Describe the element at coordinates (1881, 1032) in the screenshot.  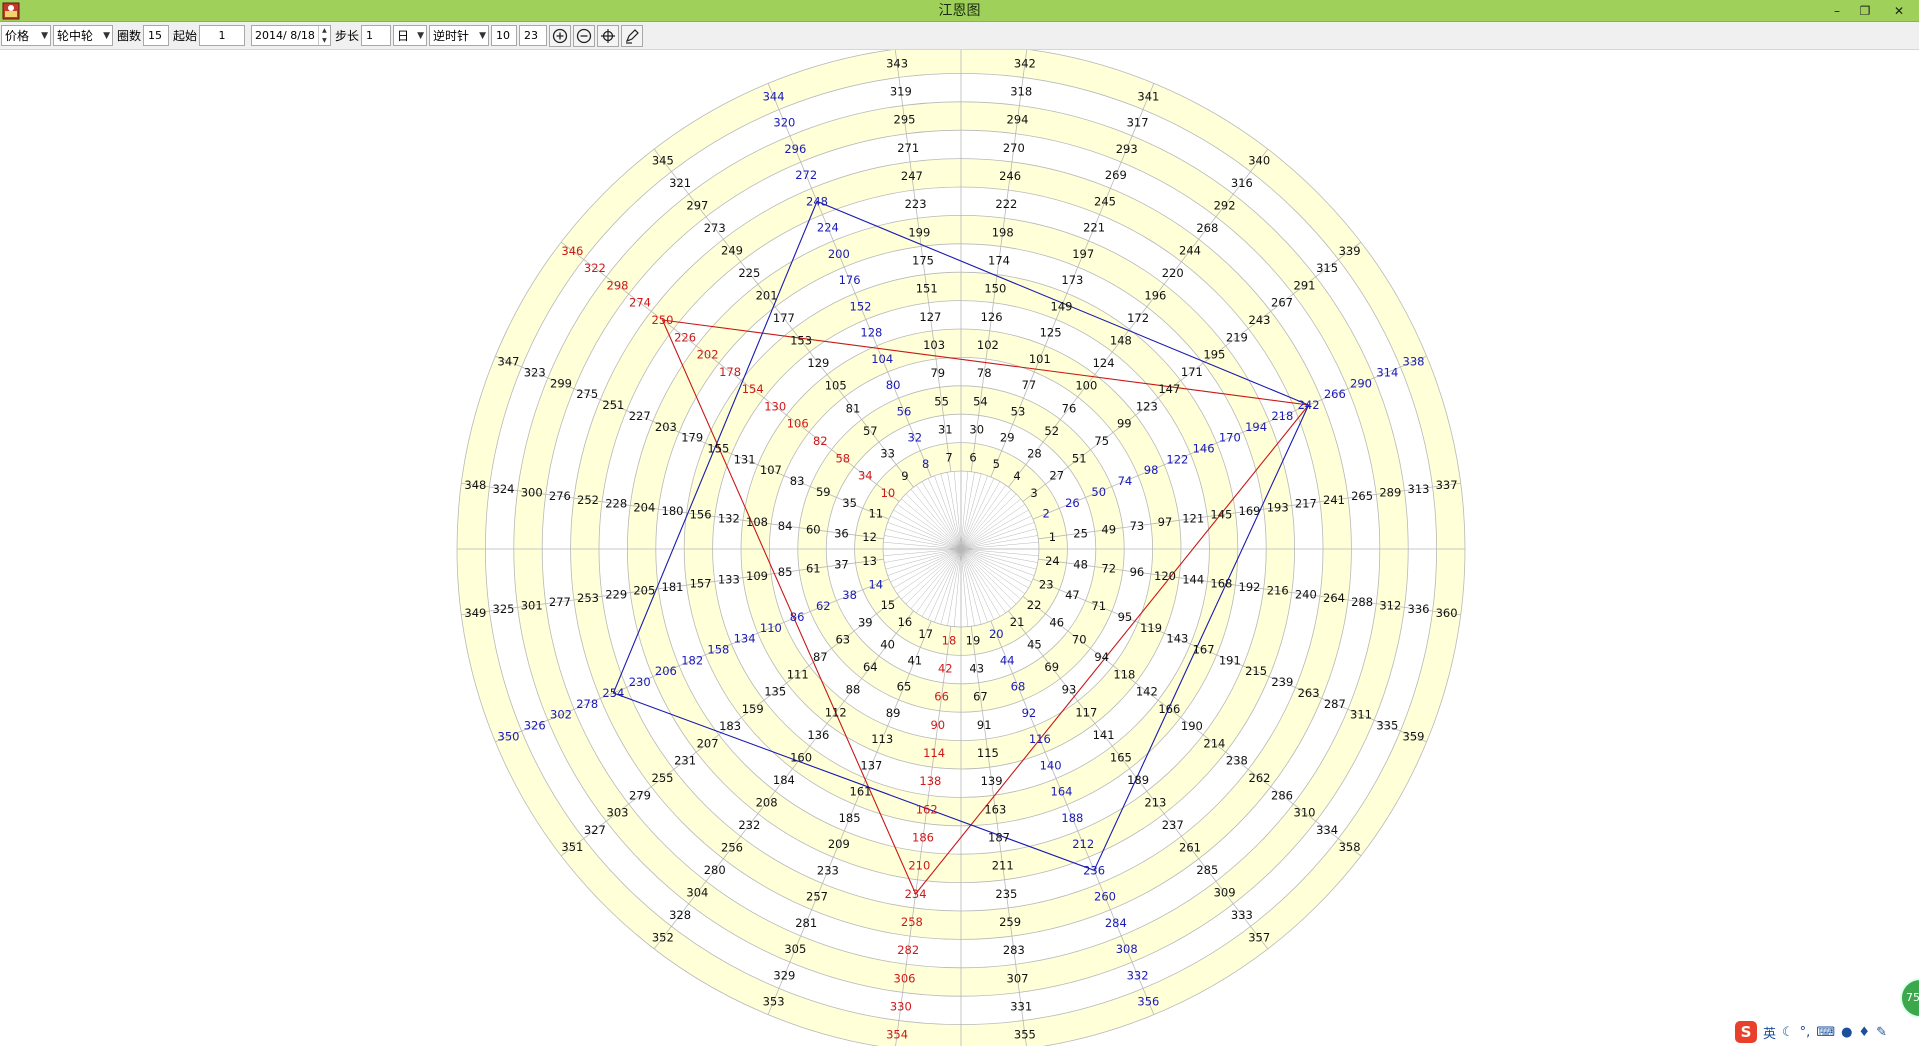
I see `wrench-icon: ✎` at that location.